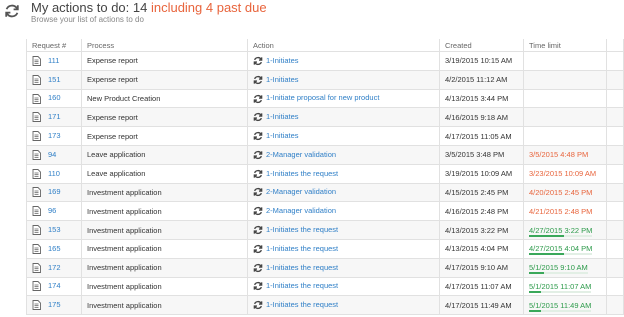 The image size is (624, 317). Describe the element at coordinates (54, 79) in the screenshot. I see `request-link: 151` at that location.